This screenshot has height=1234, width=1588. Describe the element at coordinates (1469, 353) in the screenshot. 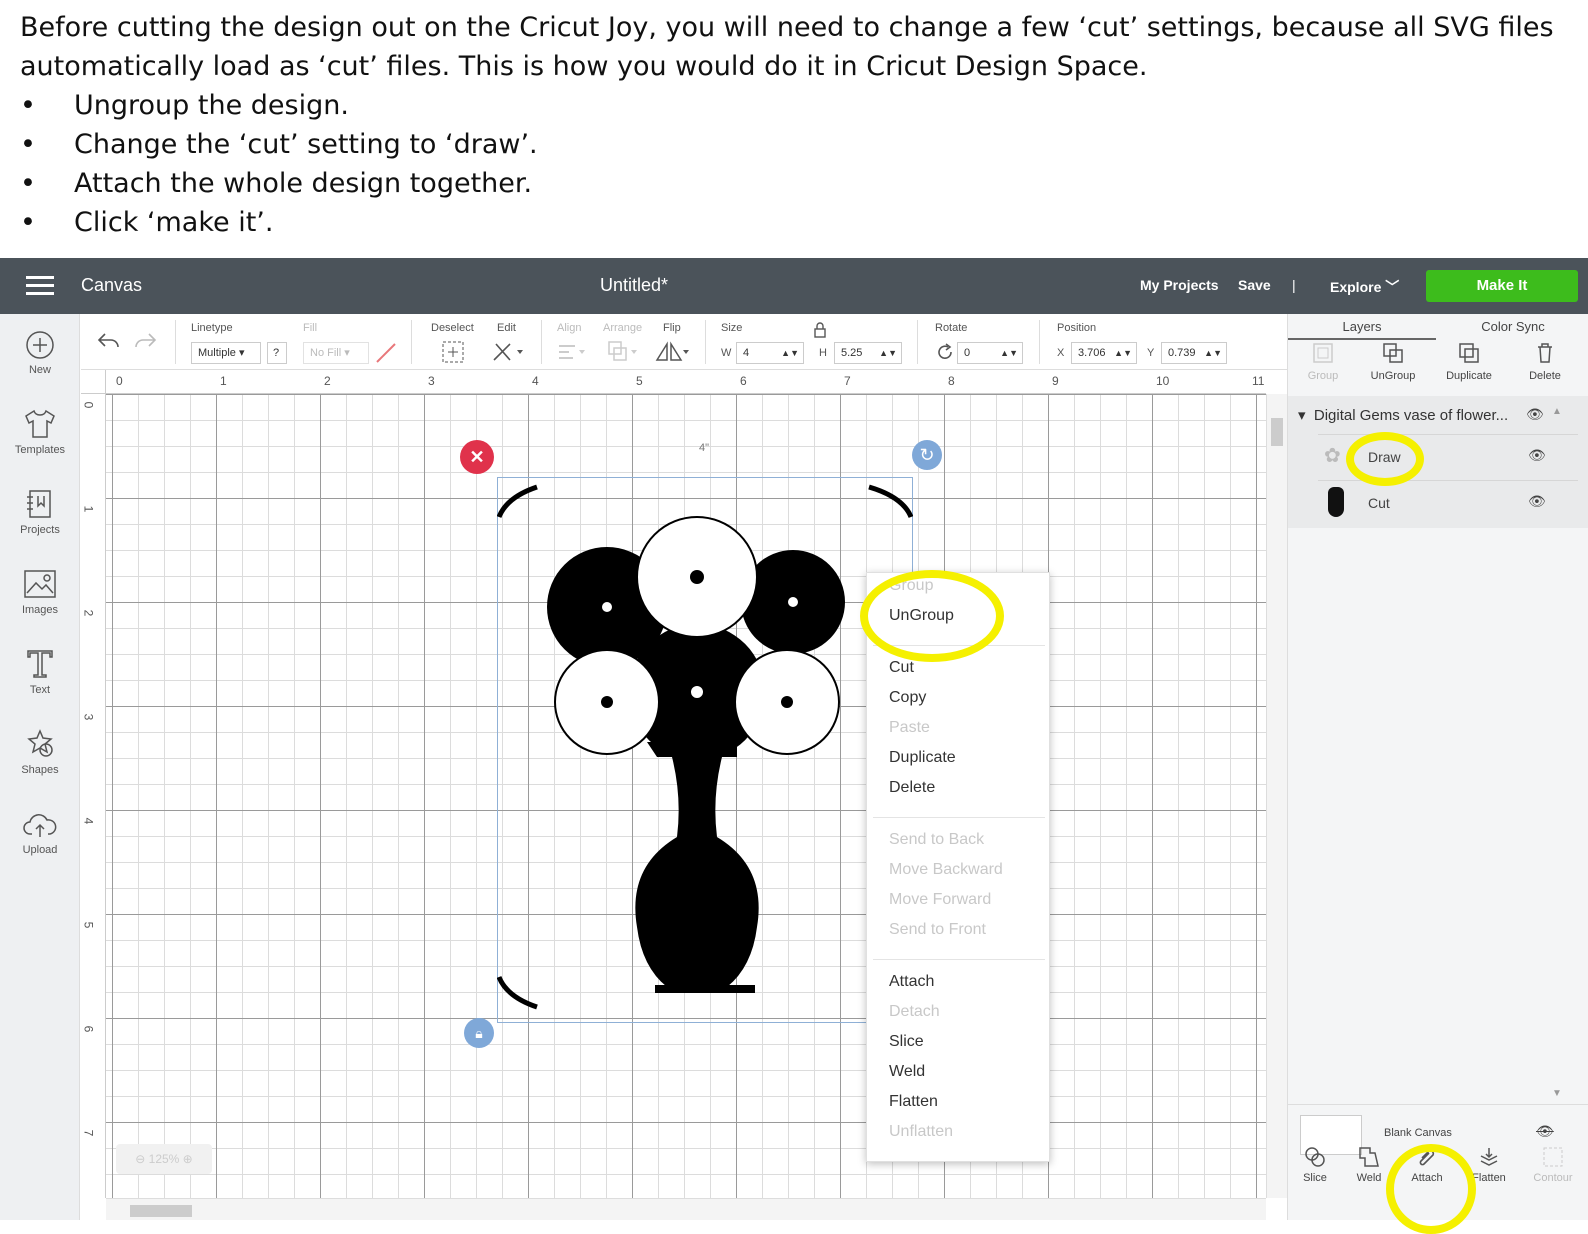

I see `duplicate-icon` at that location.